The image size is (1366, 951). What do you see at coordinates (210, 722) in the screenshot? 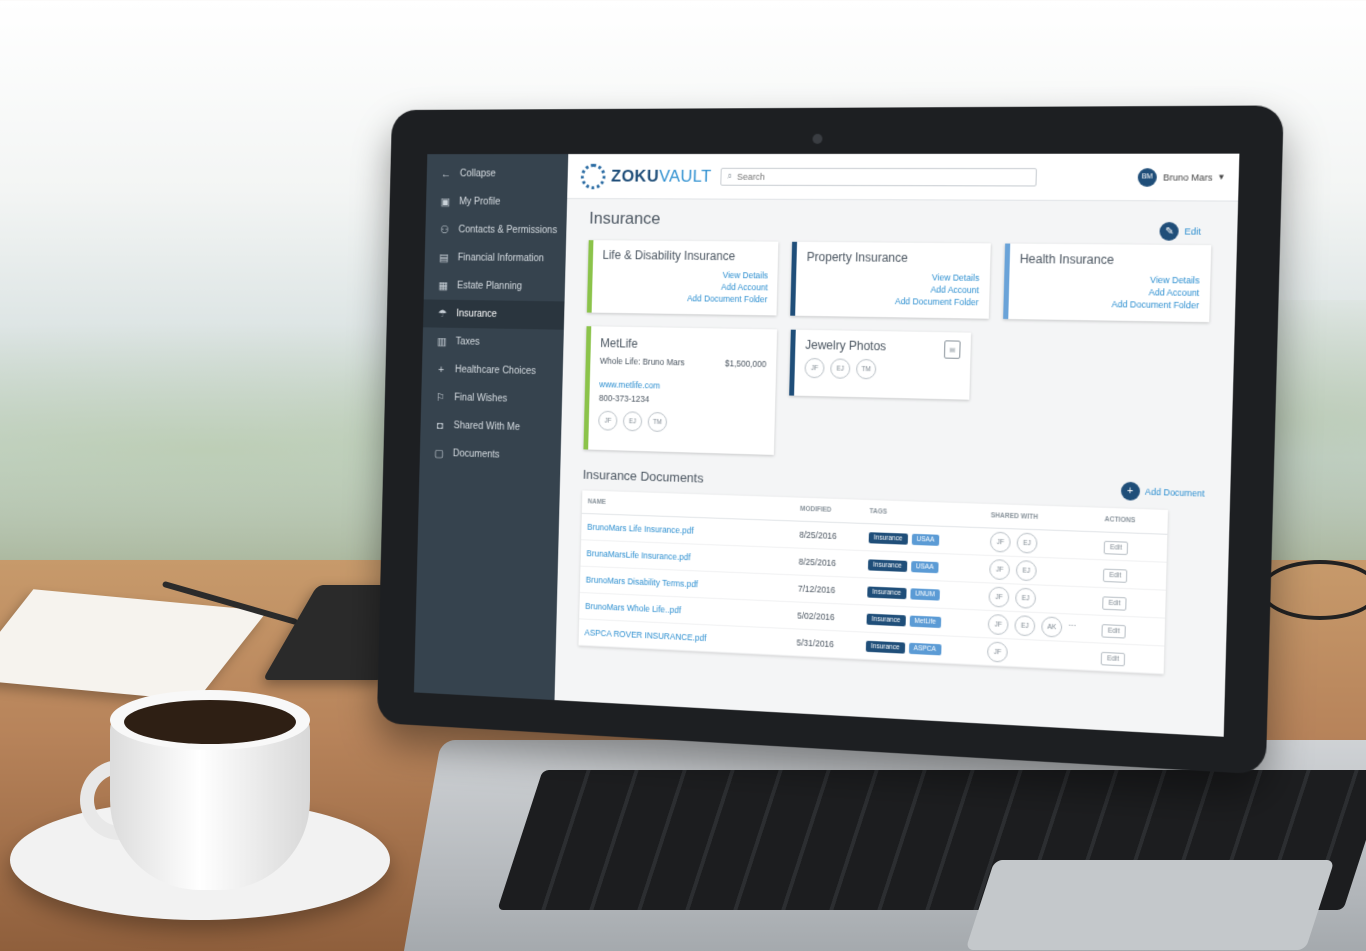
I see `coffee` at bounding box center [210, 722].